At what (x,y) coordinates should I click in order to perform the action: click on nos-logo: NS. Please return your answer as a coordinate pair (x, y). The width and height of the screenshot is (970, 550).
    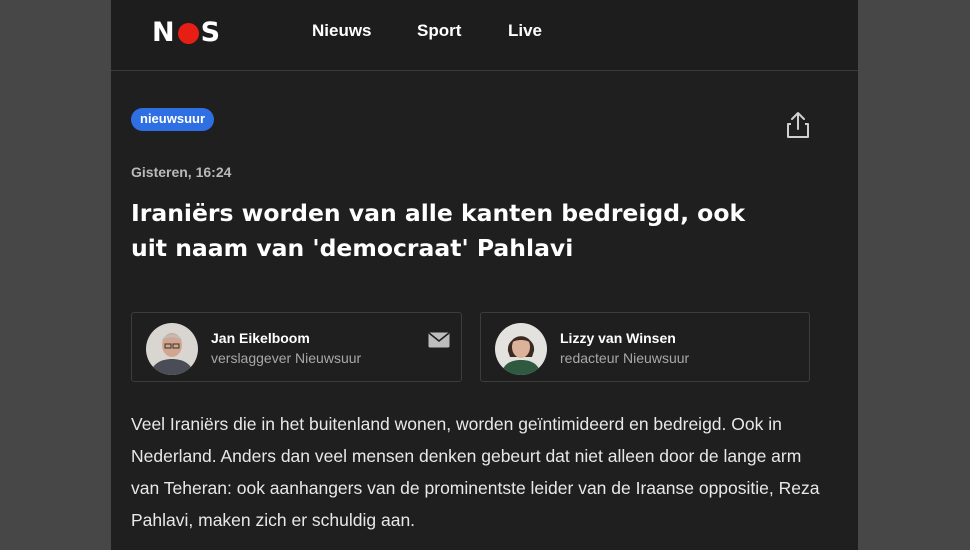
    Looking at the image, I should click on (186, 32).